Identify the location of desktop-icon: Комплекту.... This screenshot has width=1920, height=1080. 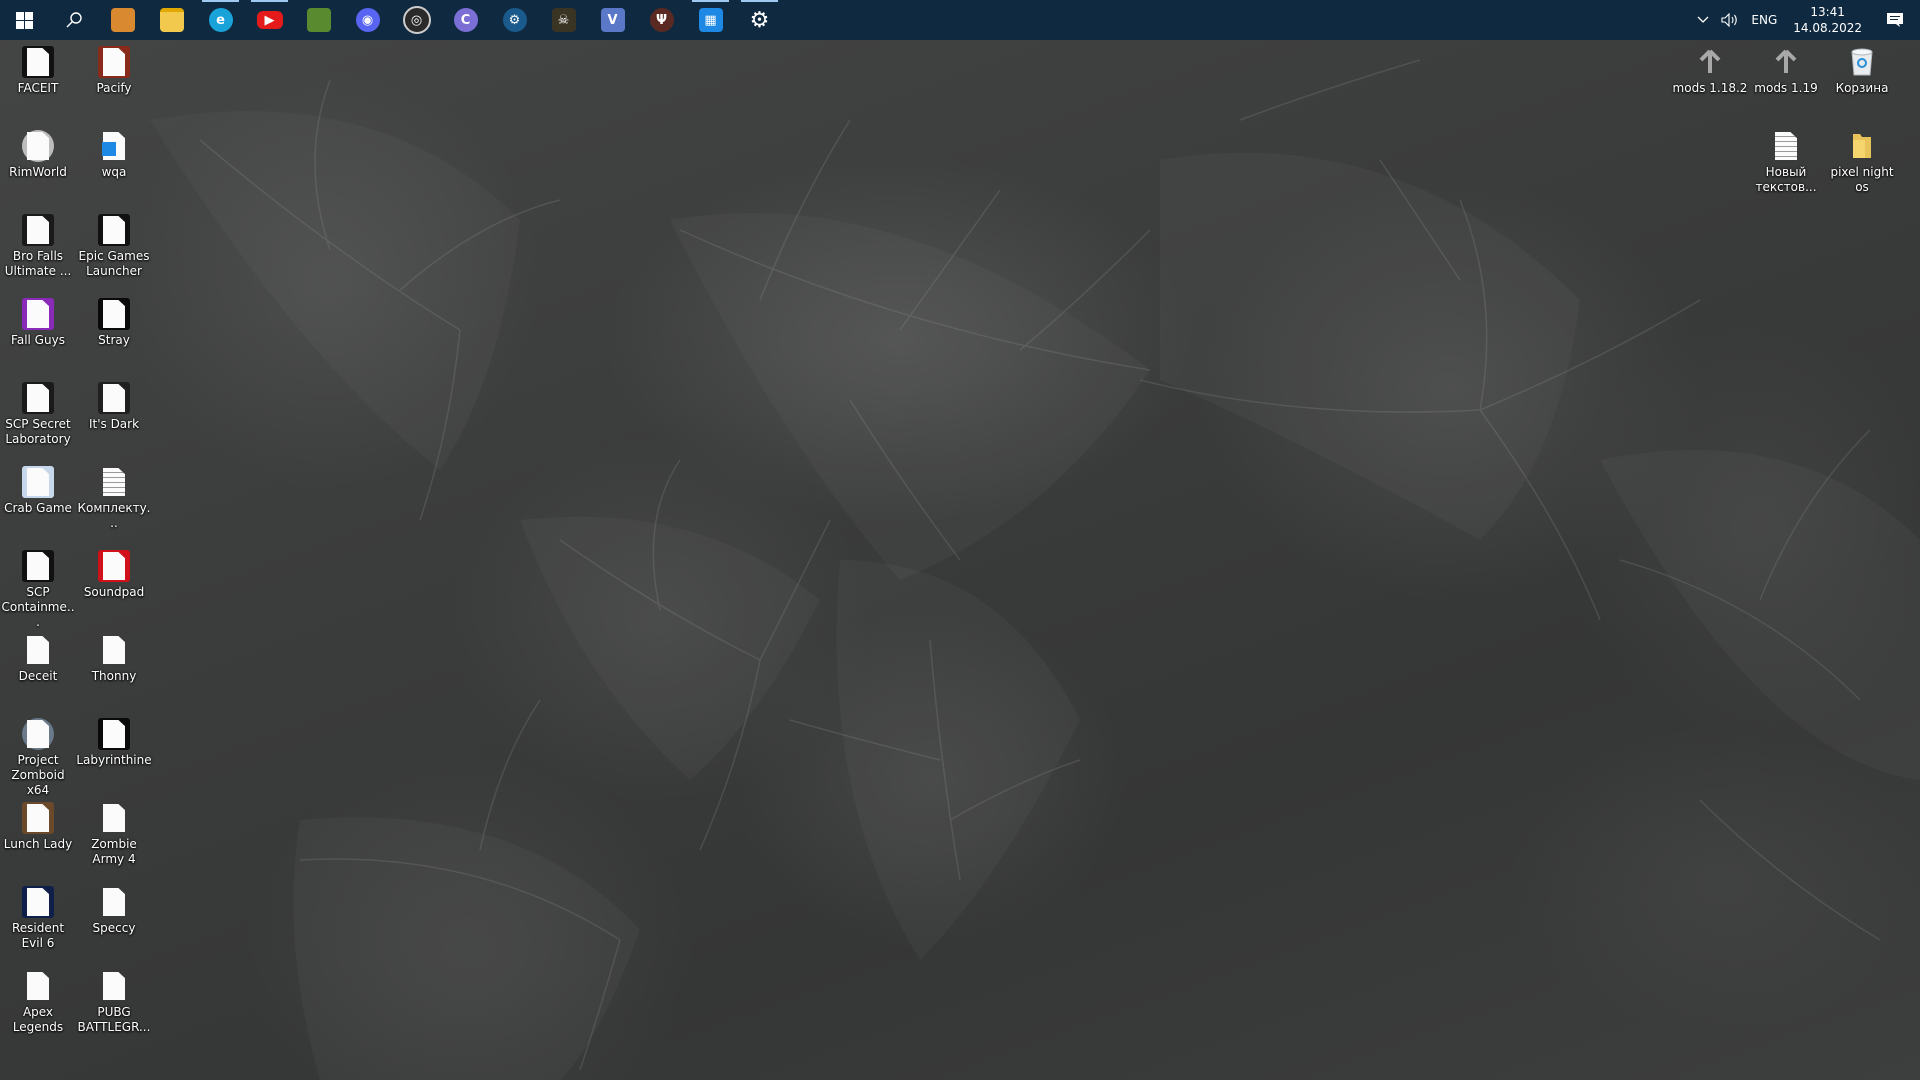
(114, 498).